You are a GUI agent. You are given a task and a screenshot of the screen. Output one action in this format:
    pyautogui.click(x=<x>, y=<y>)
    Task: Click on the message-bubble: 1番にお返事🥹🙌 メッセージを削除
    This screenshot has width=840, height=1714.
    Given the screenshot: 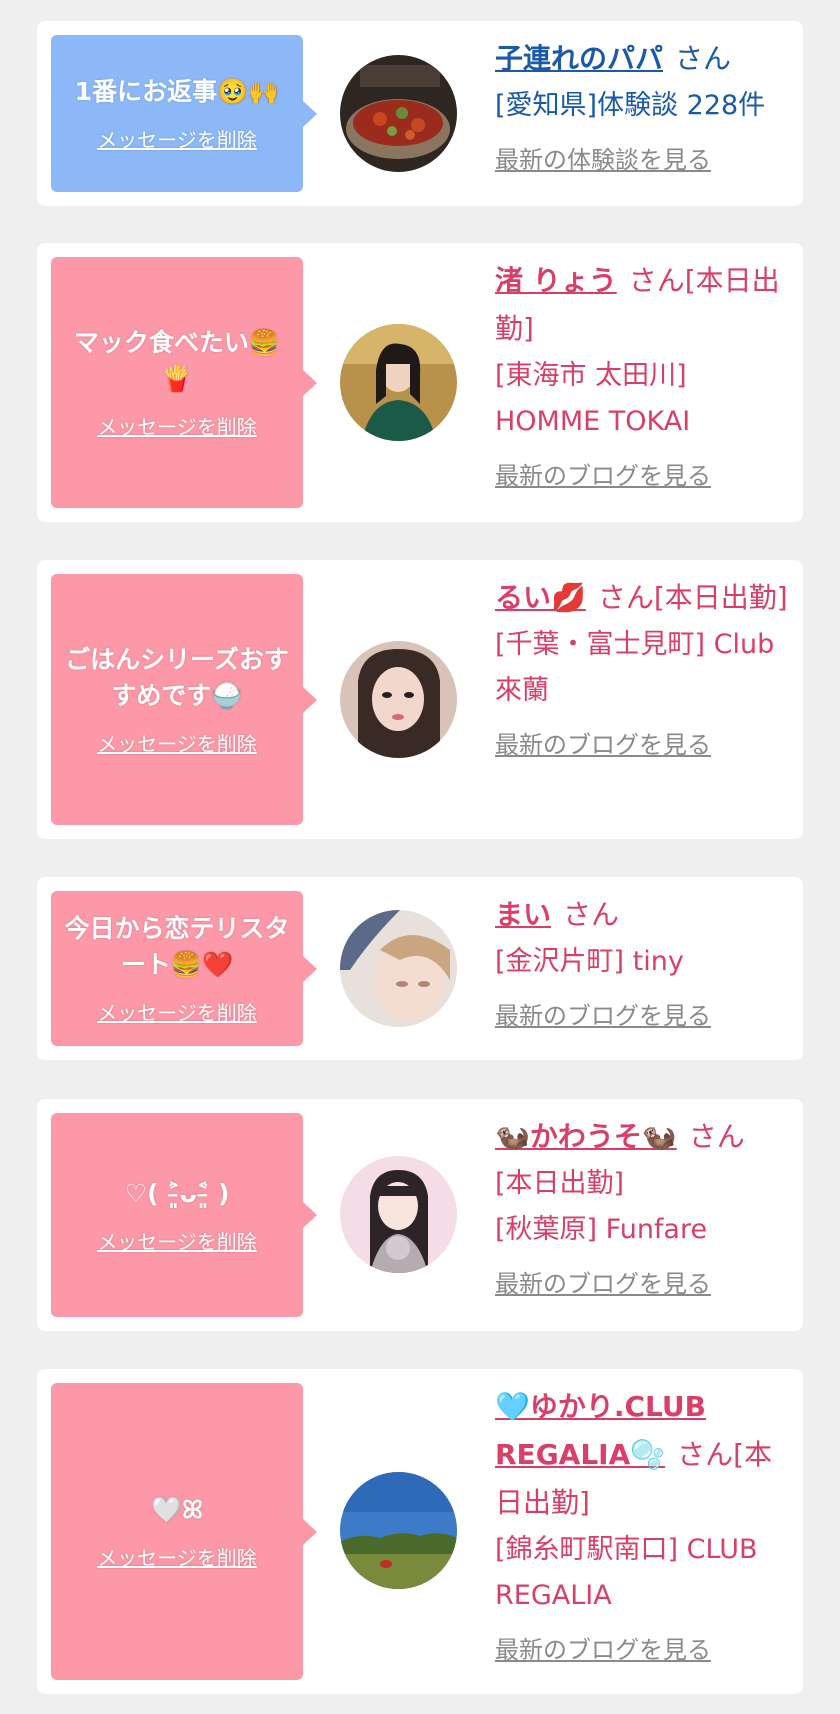 What is the action you would take?
    pyautogui.click(x=184, y=113)
    